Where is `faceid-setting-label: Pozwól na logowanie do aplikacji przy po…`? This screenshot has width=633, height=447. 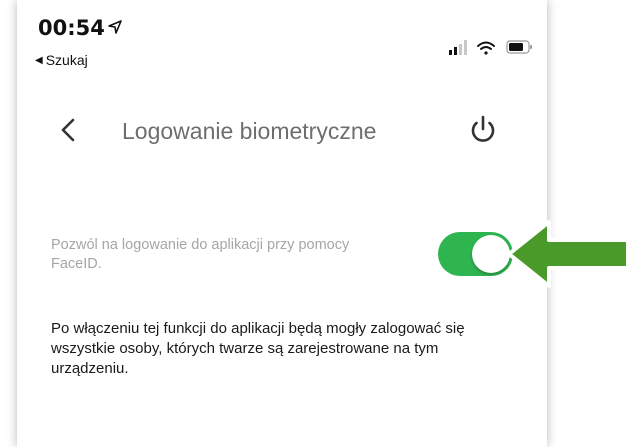
faceid-setting-label: Pozwól na logowanie do aplikacji przy po… is located at coordinates (200, 254).